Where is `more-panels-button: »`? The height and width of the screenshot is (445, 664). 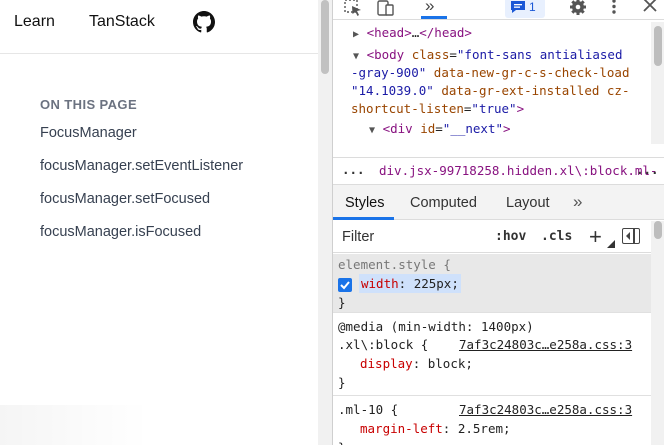 more-panels-button: » is located at coordinates (436, 8).